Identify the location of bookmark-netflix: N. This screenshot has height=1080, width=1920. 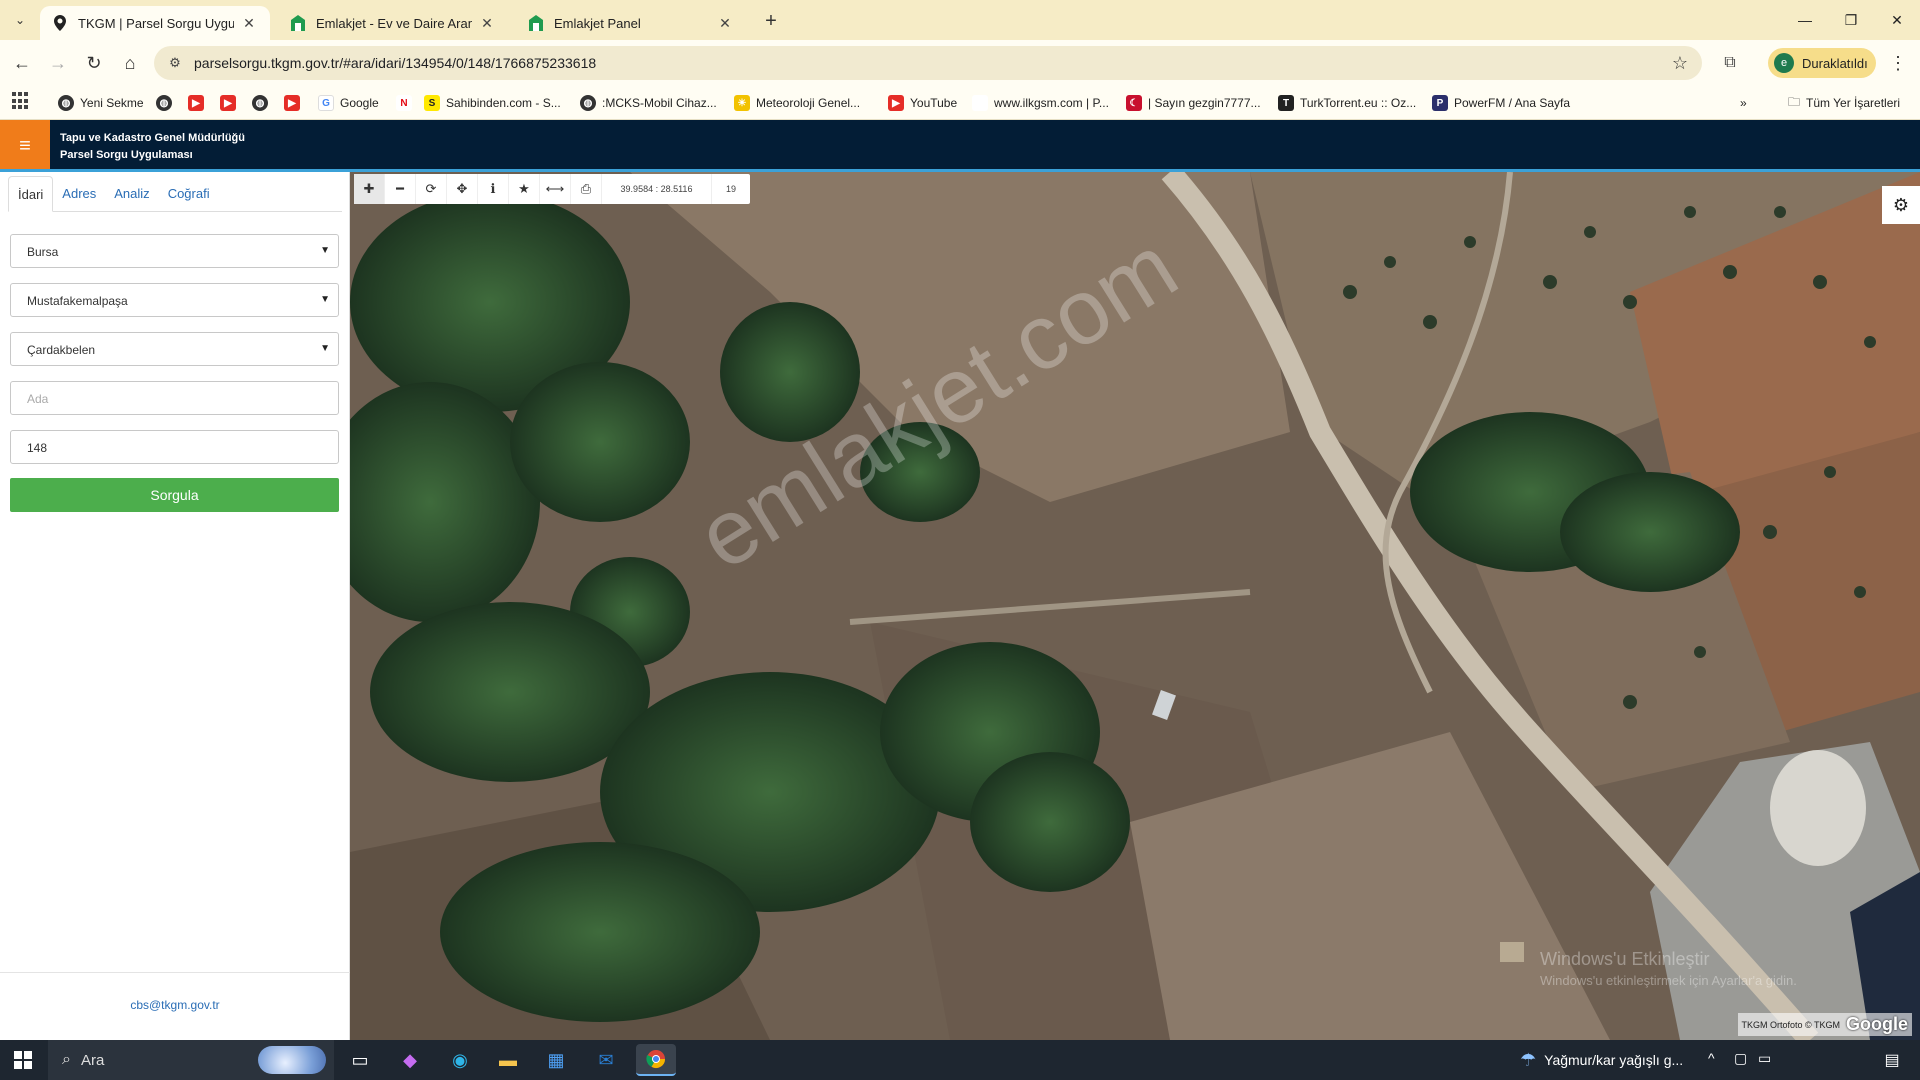
(407, 103).